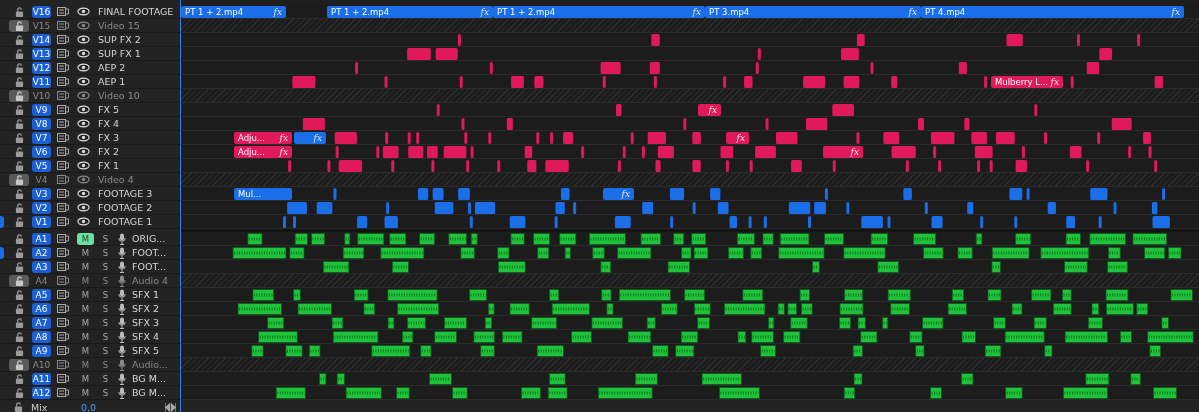 The height and width of the screenshot is (412, 1199). What do you see at coordinates (112, 67) in the screenshot?
I see `track-name: AEP 2` at bounding box center [112, 67].